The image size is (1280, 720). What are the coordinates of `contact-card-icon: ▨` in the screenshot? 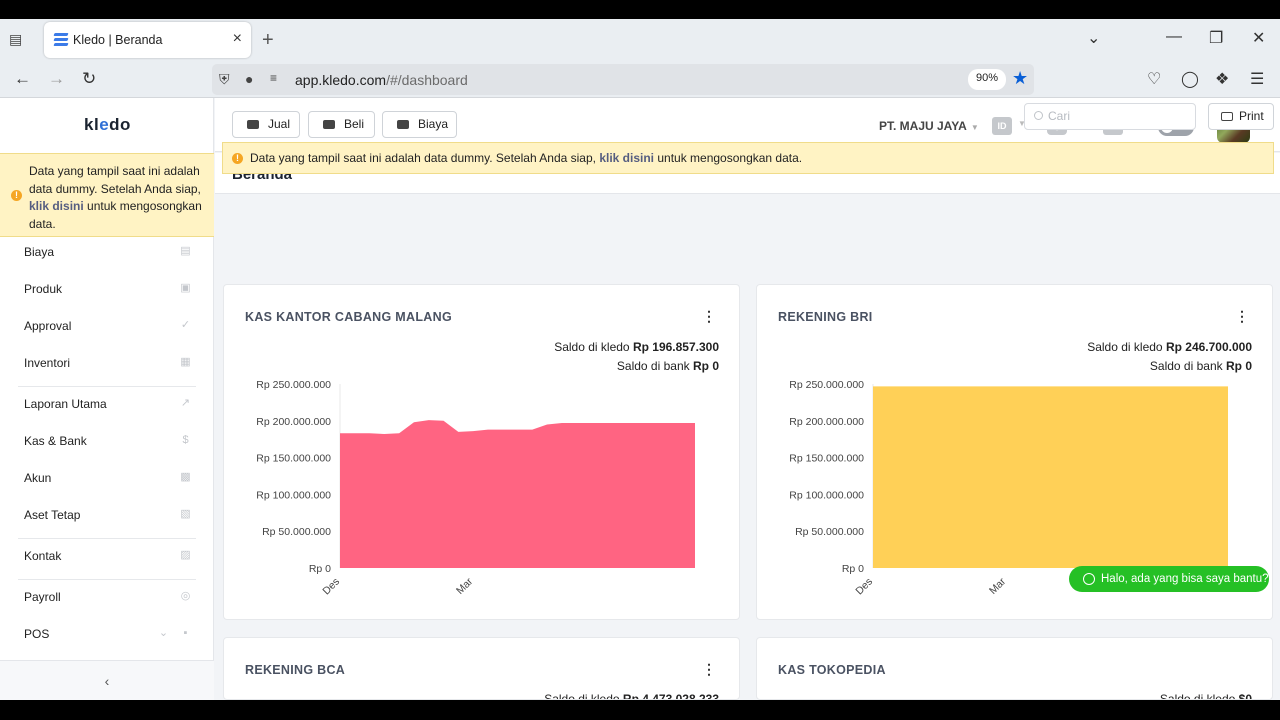 It's located at (185, 555).